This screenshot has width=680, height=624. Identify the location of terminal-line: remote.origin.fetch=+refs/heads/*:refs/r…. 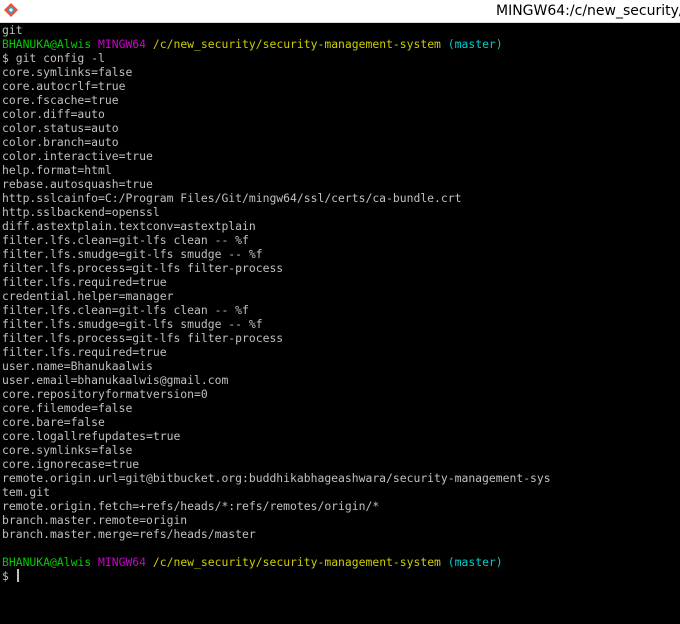
(191, 506).